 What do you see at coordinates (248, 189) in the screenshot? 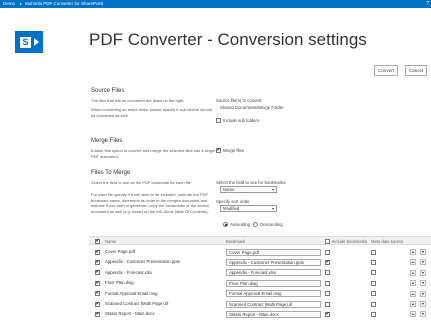
I see `bookmark-field-select: Name ▾` at bounding box center [248, 189].